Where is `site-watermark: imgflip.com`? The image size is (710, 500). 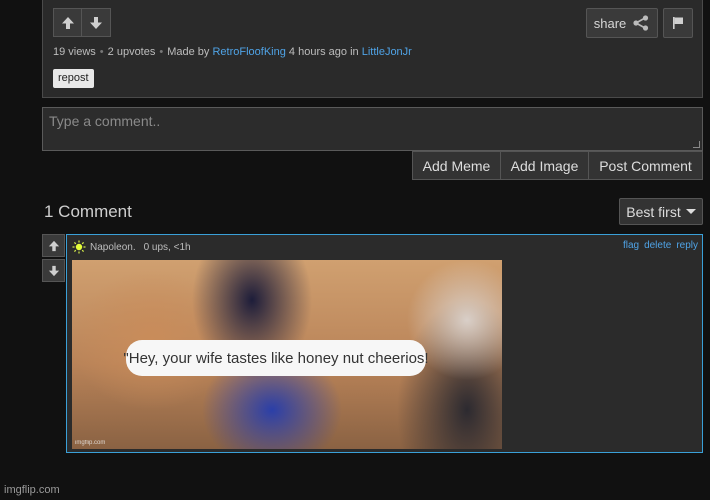
site-watermark: imgflip.com is located at coordinates (32, 490).